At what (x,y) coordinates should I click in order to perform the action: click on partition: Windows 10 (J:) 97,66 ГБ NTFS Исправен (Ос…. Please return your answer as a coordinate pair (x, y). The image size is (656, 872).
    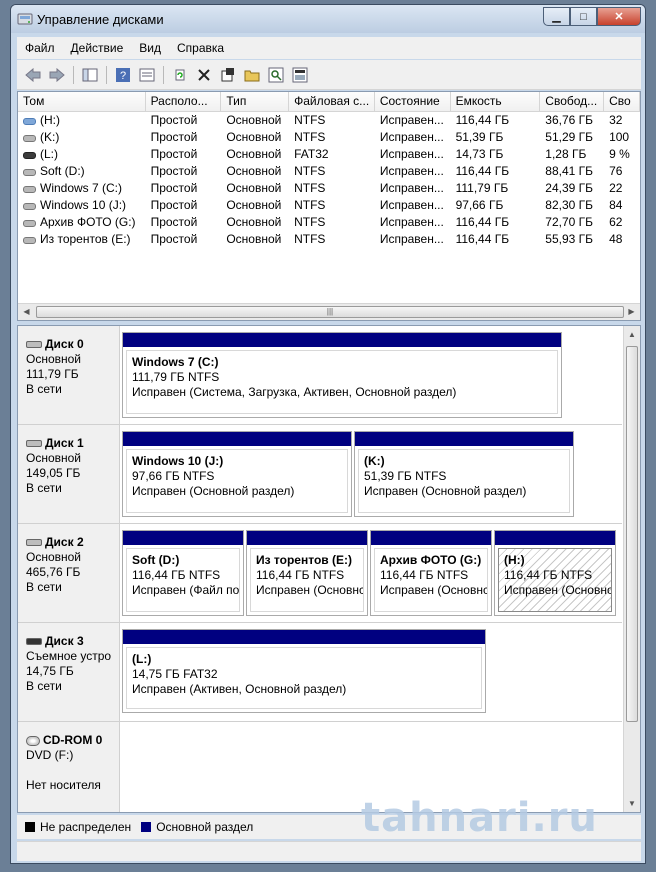
    Looking at the image, I should click on (237, 474).